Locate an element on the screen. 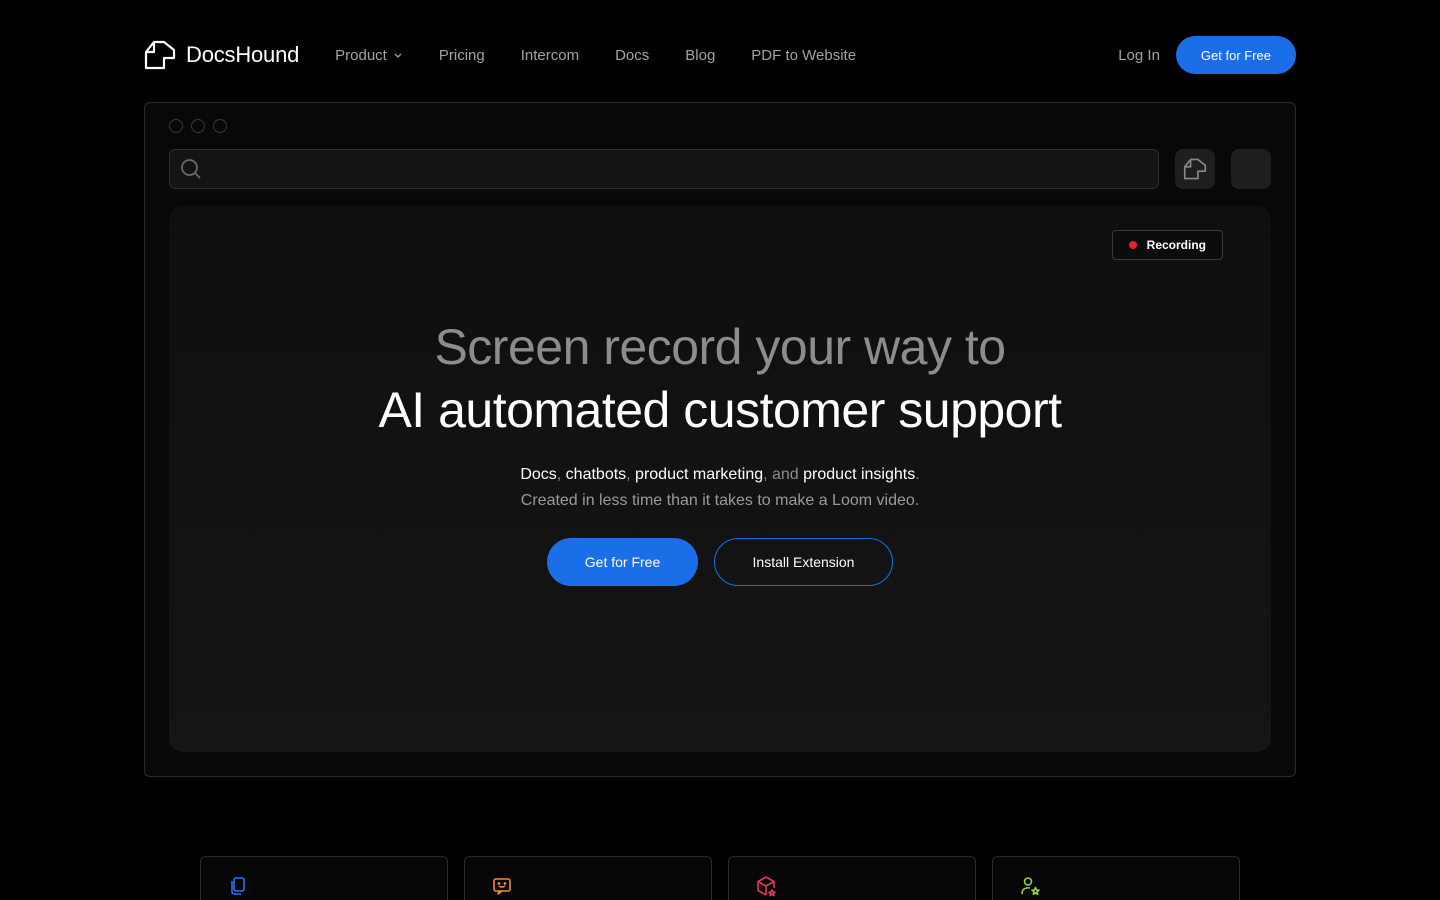 The height and width of the screenshot is (900, 1440). hero-title-line2: AI automated customer support is located at coordinates (720, 410).